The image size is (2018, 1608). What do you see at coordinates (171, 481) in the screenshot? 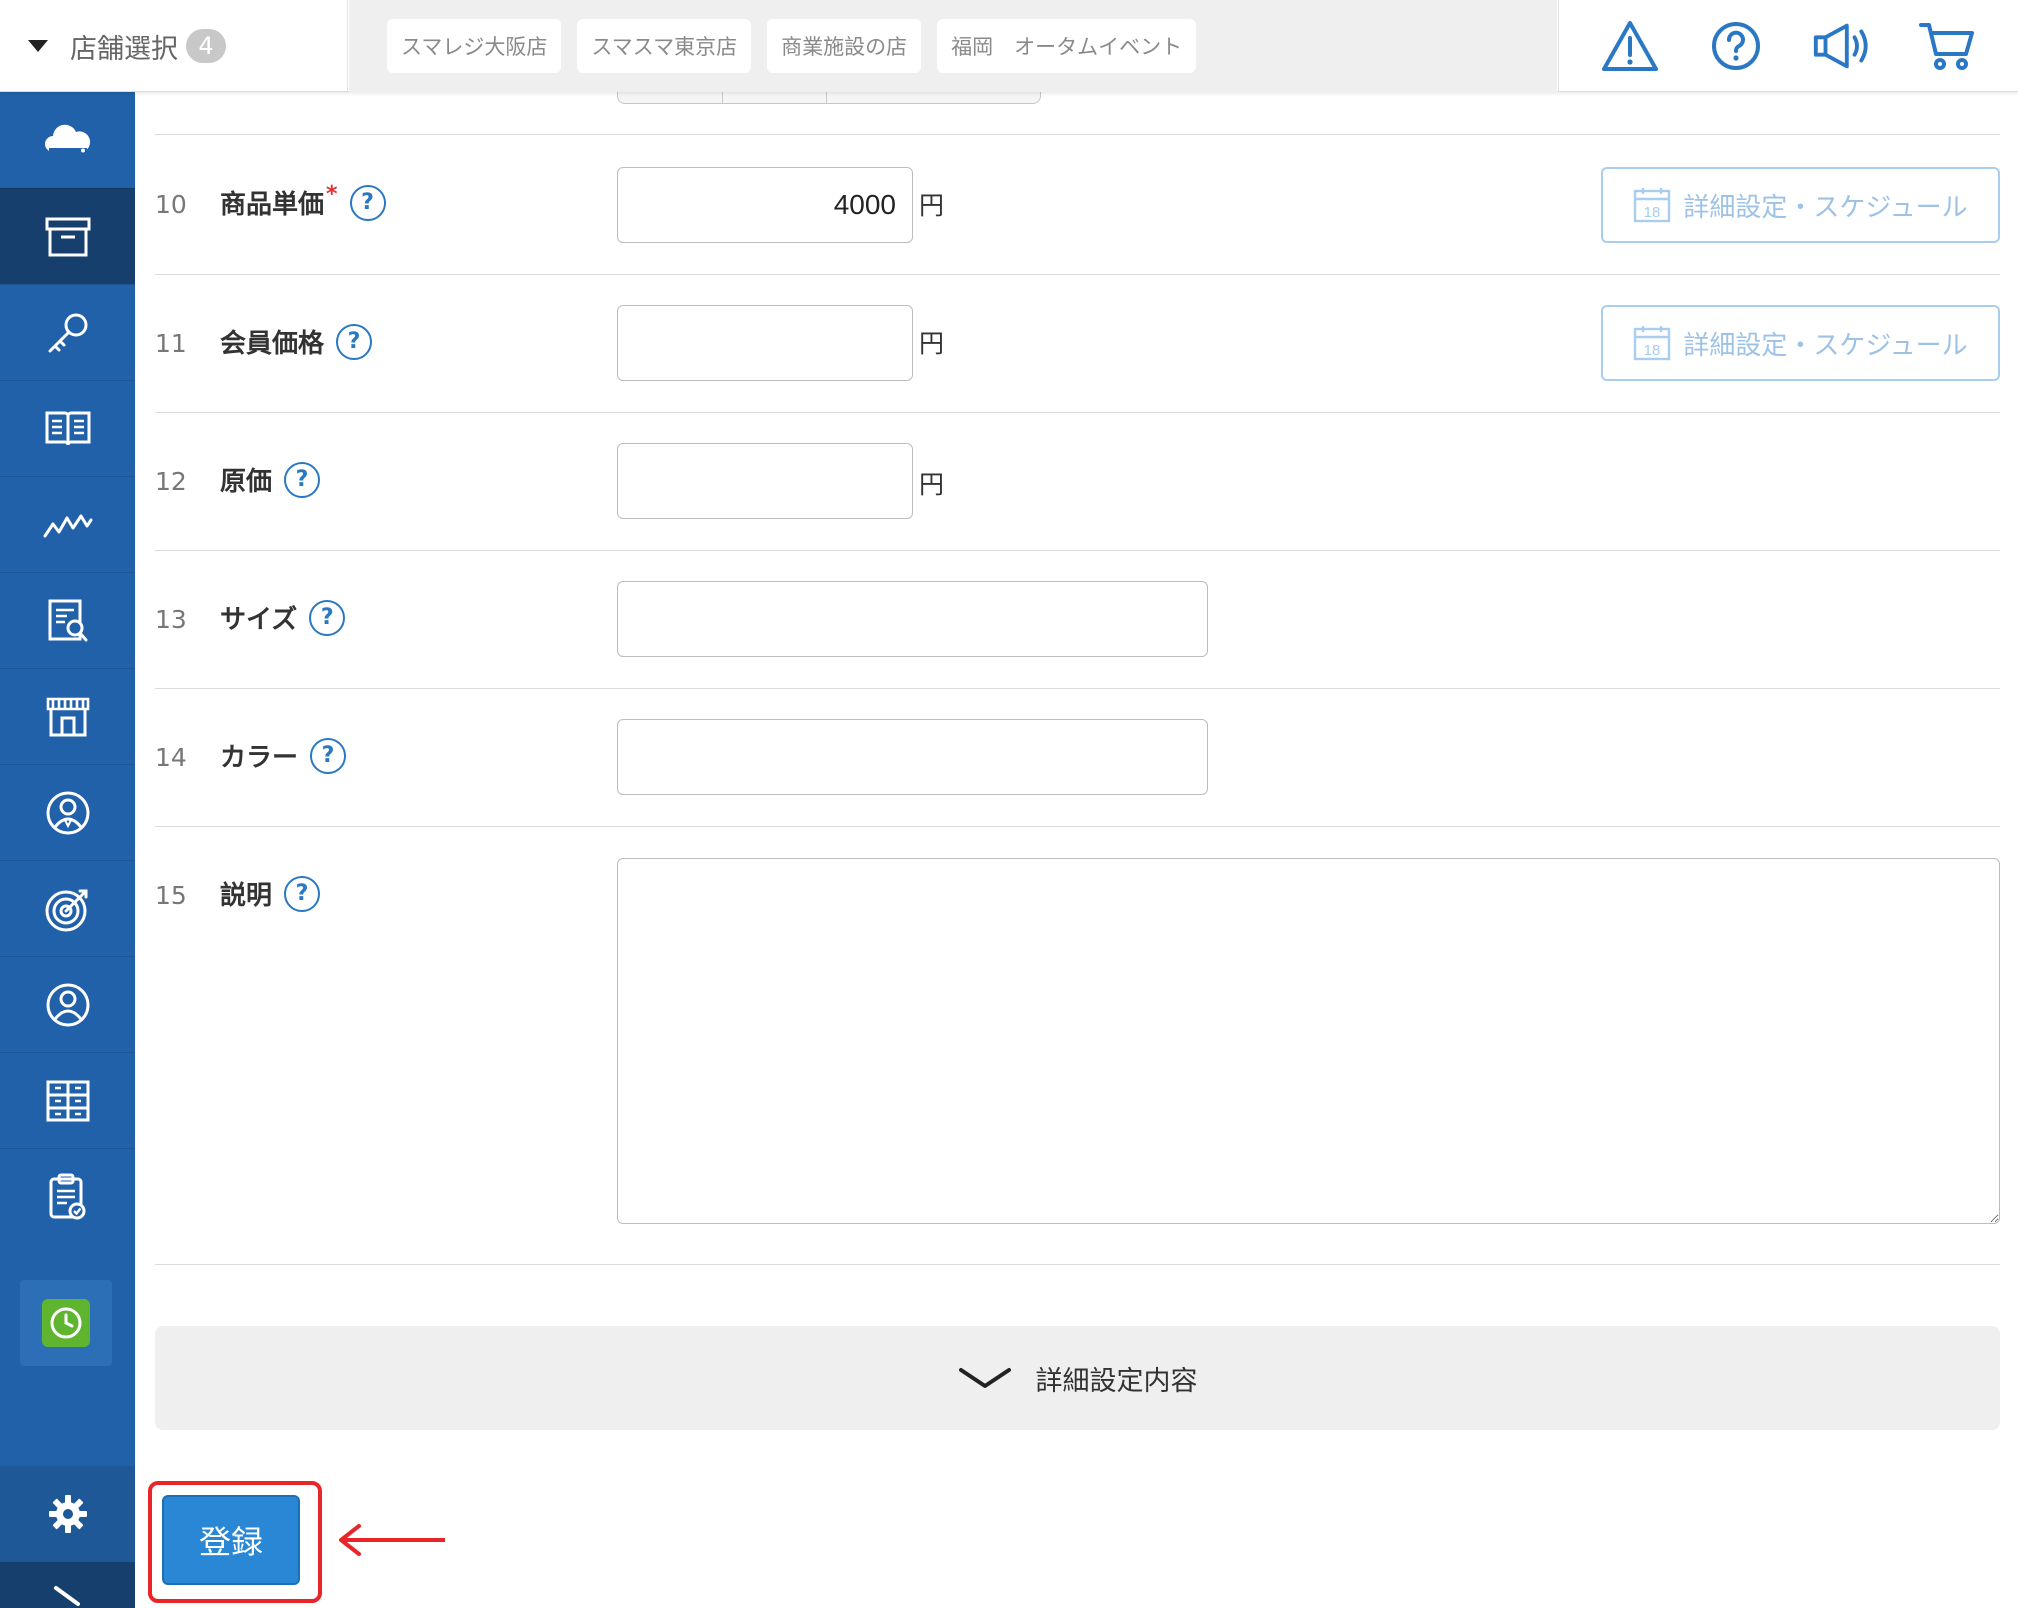
I see `row-number: 12` at bounding box center [171, 481].